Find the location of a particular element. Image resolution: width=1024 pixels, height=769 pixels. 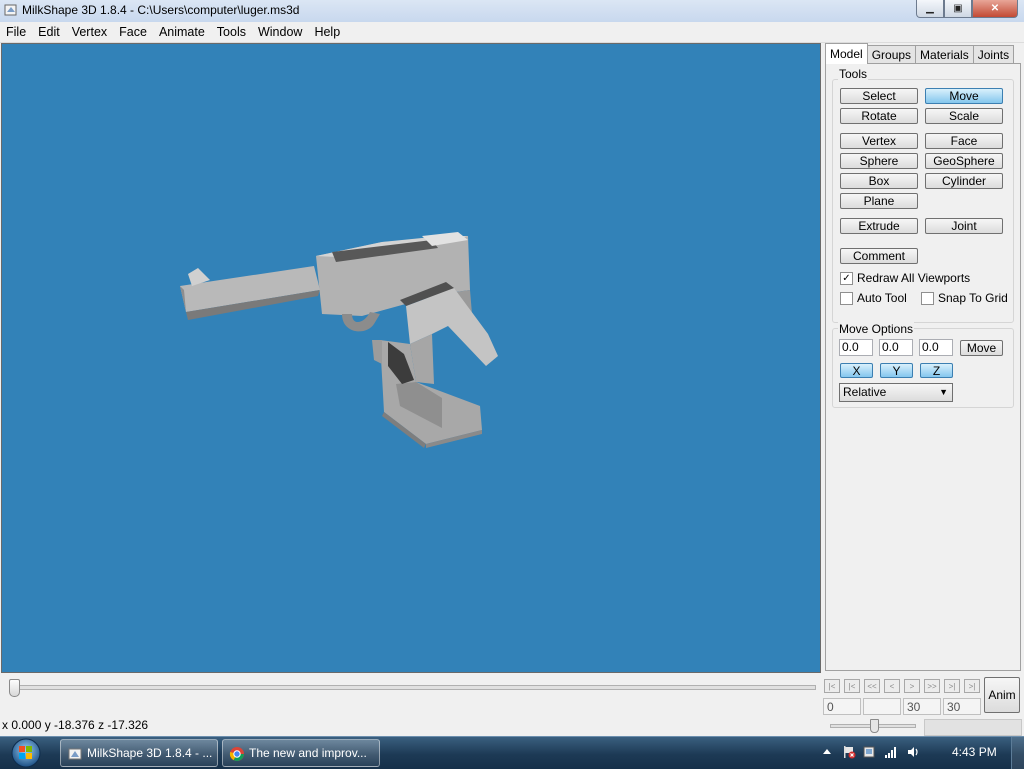

move-z-input: 0.0 is located at coordinates (936, 347).